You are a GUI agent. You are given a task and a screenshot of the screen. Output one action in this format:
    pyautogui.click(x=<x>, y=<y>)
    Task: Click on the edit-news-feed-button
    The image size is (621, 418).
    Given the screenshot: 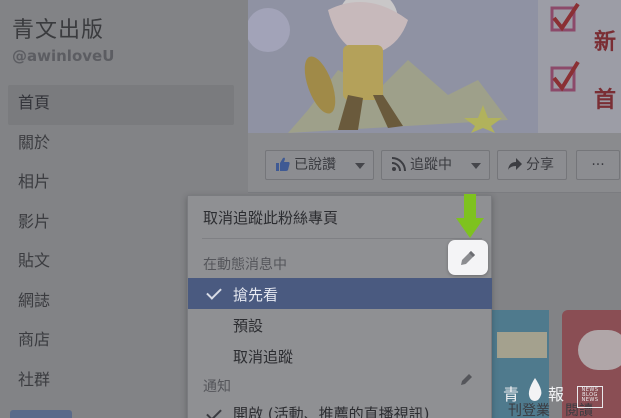 What is the action you would take?
    pyautogui.click(x=468, y=257)
    